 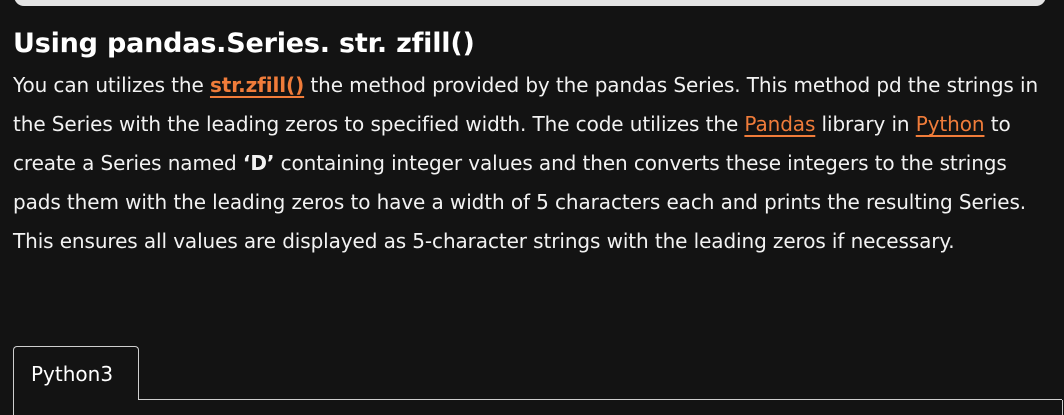 What do you see at coordinates (865, 124) in the screenshot?
I see `paragraph-text-3: library in` at bounding box center [865, 124].